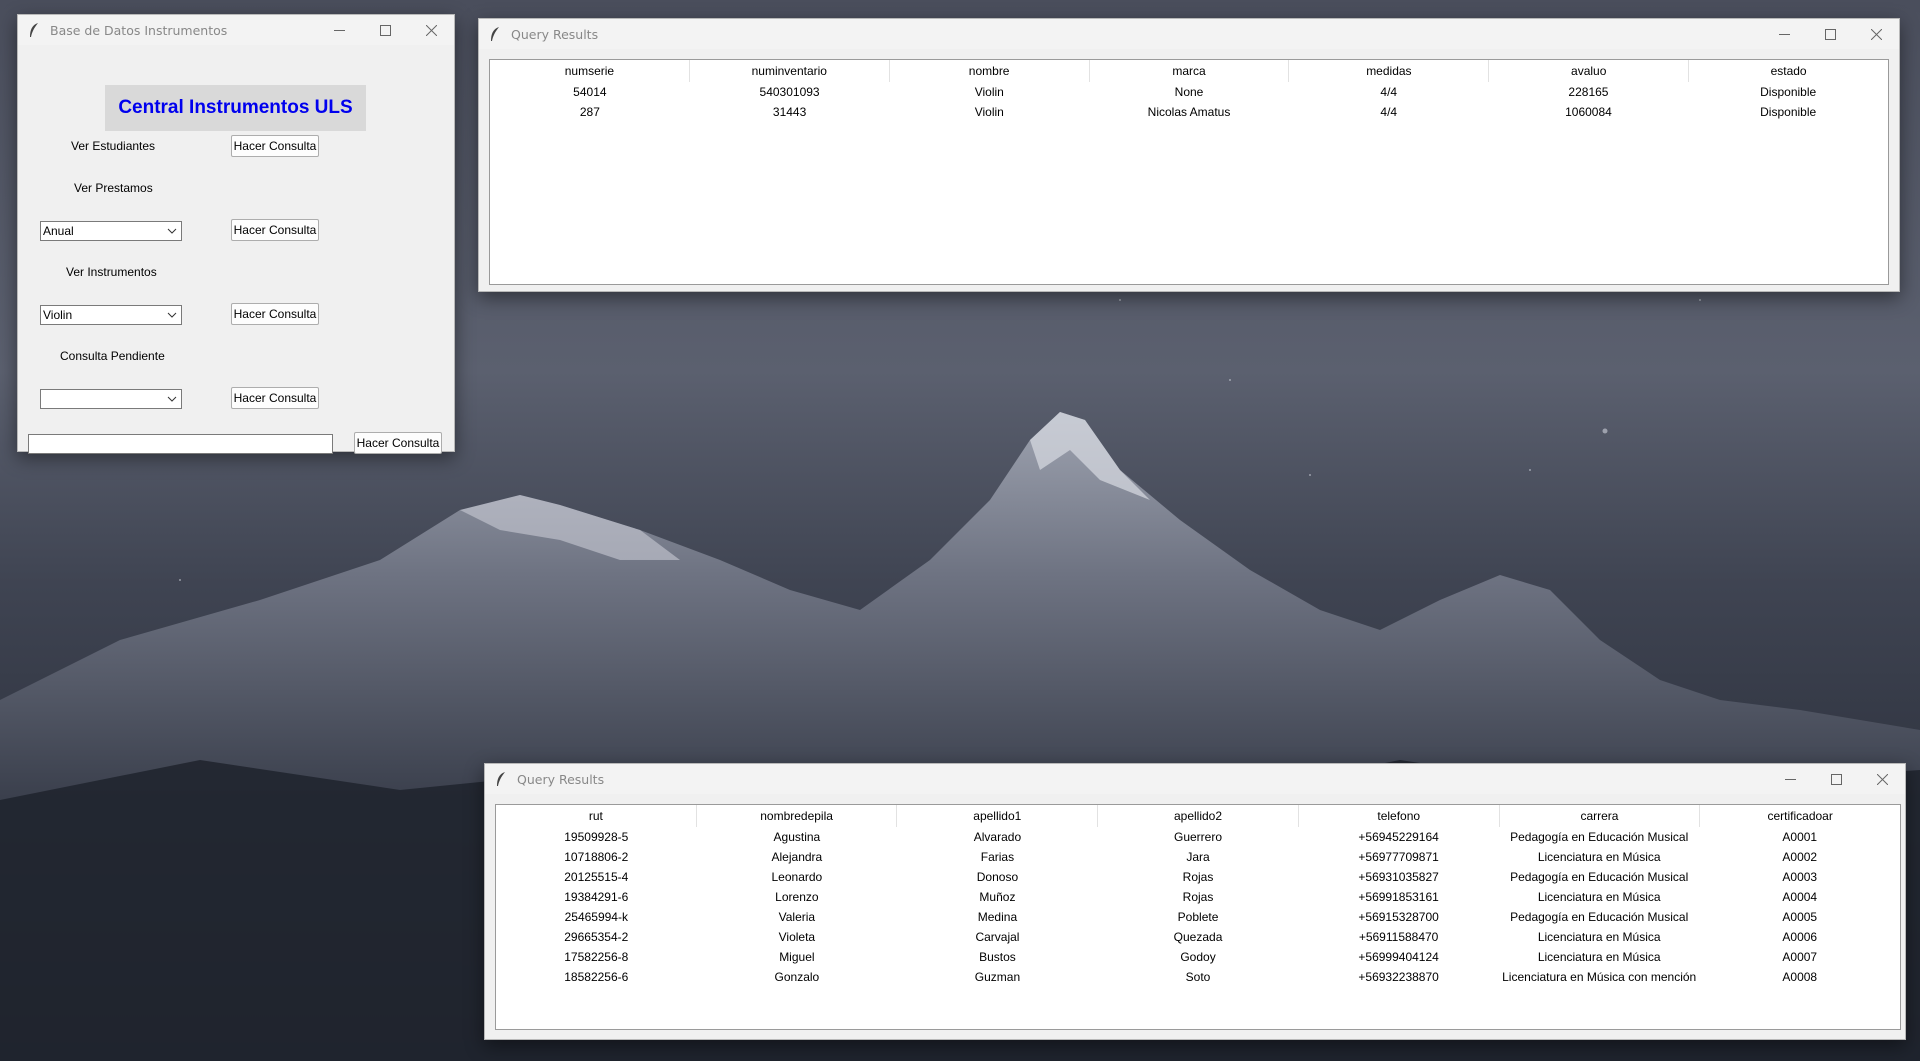 The height and width of the screenshot is (1061, 1920). I want to click on column-header: avaluo, so click(1589, 71).